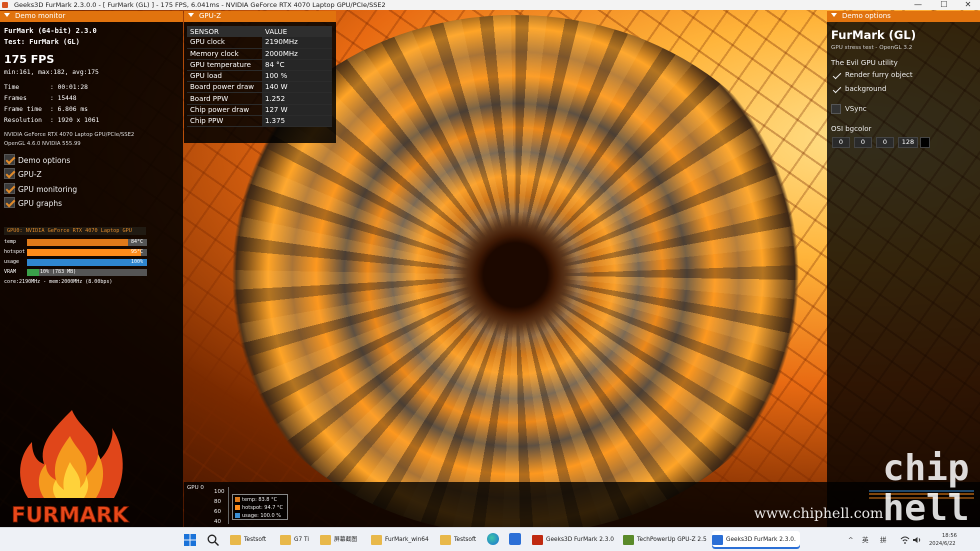 Image resolution: width=980 pixels, height=551 pixels. Describe the element at coordinates (9, 188) in the screenshot. I see `gpu-monitoring-checkbox` at that location.